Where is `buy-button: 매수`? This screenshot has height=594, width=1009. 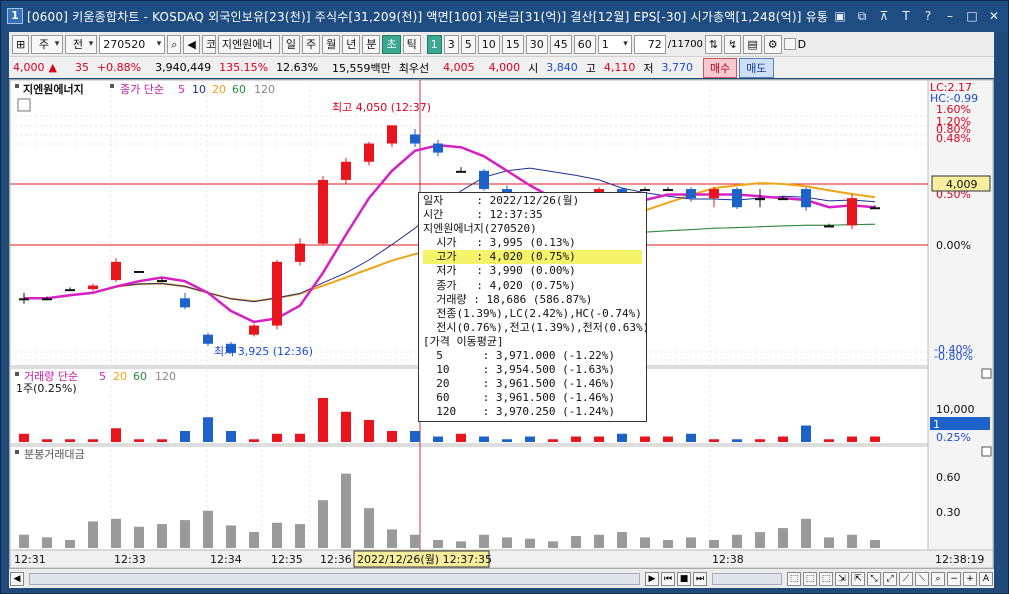
buy-button: 매수 is located at coordinates (720, 67).